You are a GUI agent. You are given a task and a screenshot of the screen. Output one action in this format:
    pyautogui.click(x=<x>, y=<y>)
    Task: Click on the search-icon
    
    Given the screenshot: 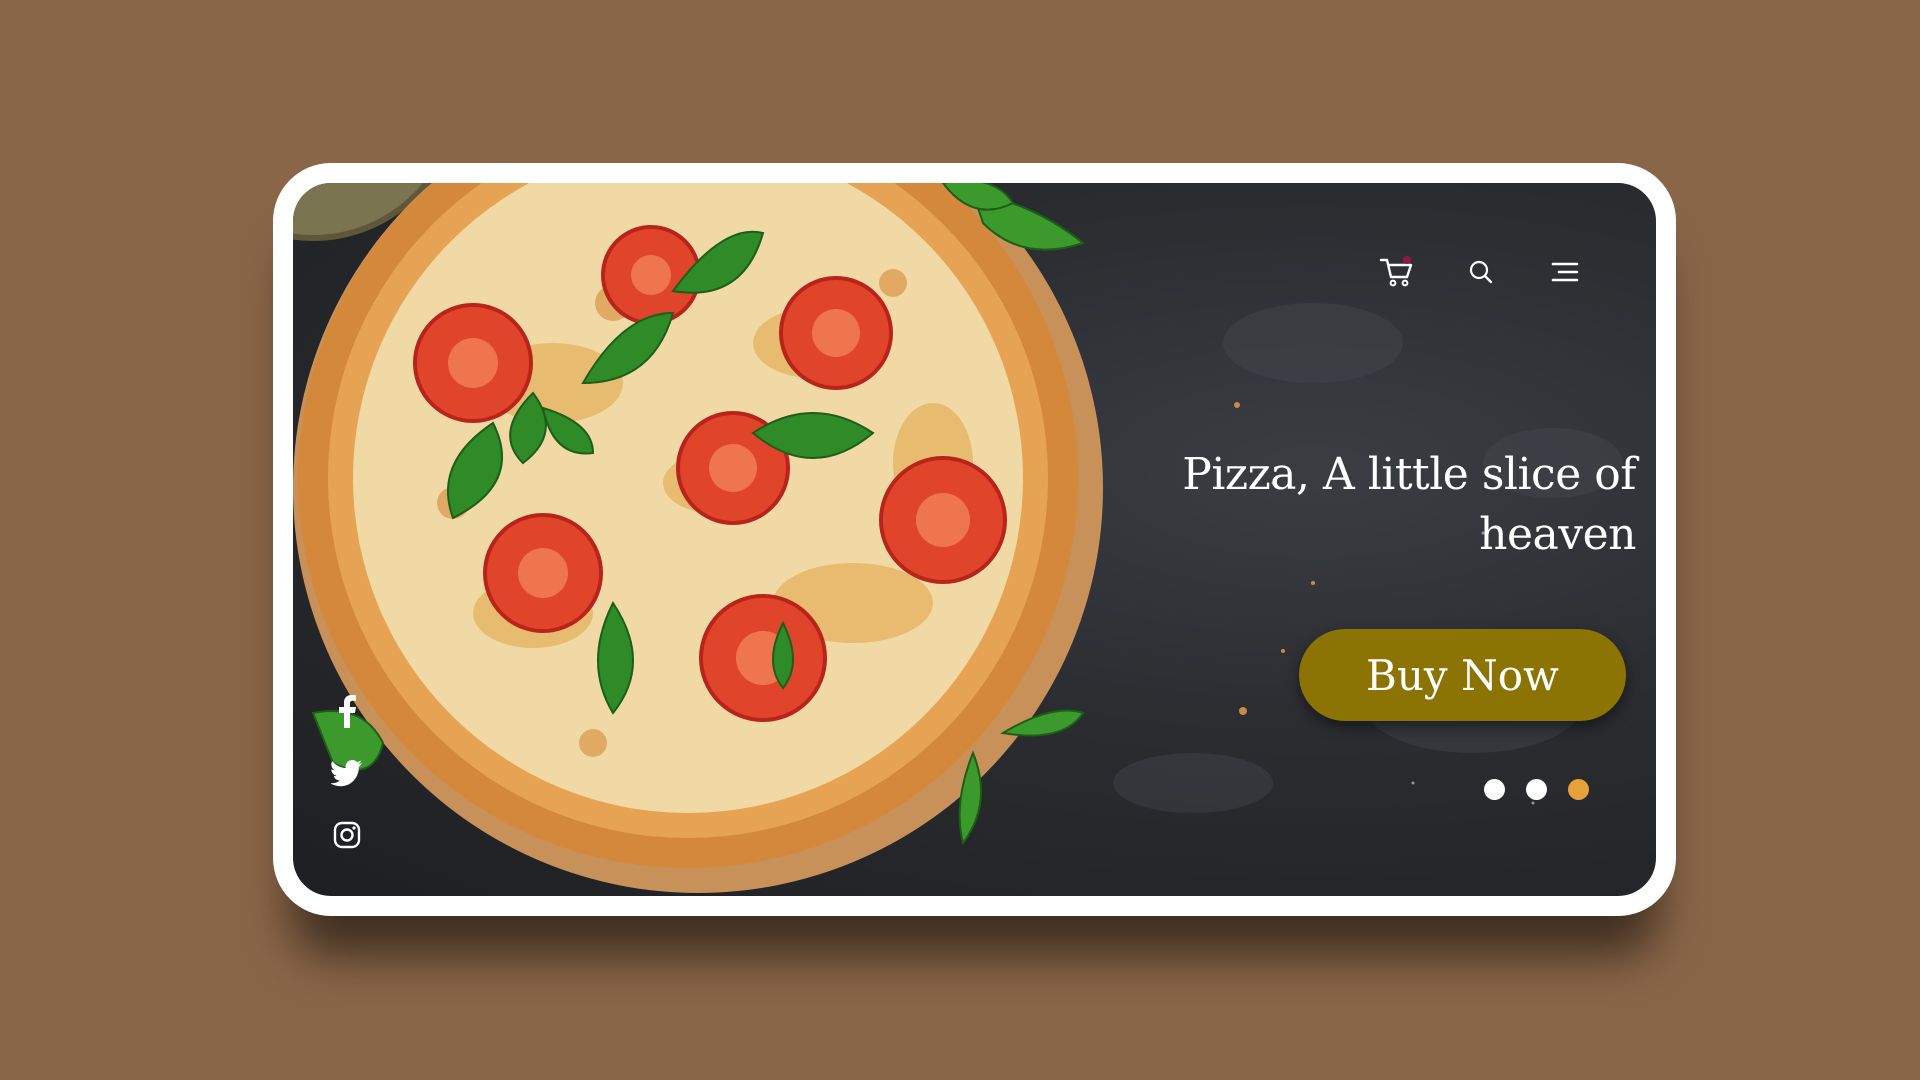 What is the action you would take?
    pyautogui.click(x=1481, y=272)
    